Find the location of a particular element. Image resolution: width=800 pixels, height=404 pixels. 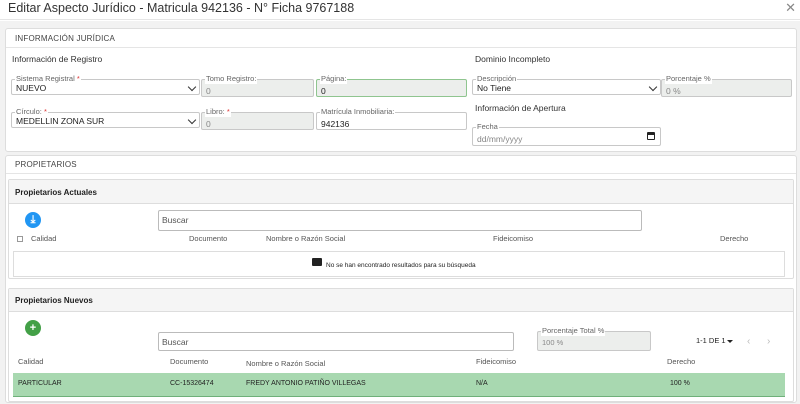

libro-field: 0 Libro: * is located at coordinates (257, 118).